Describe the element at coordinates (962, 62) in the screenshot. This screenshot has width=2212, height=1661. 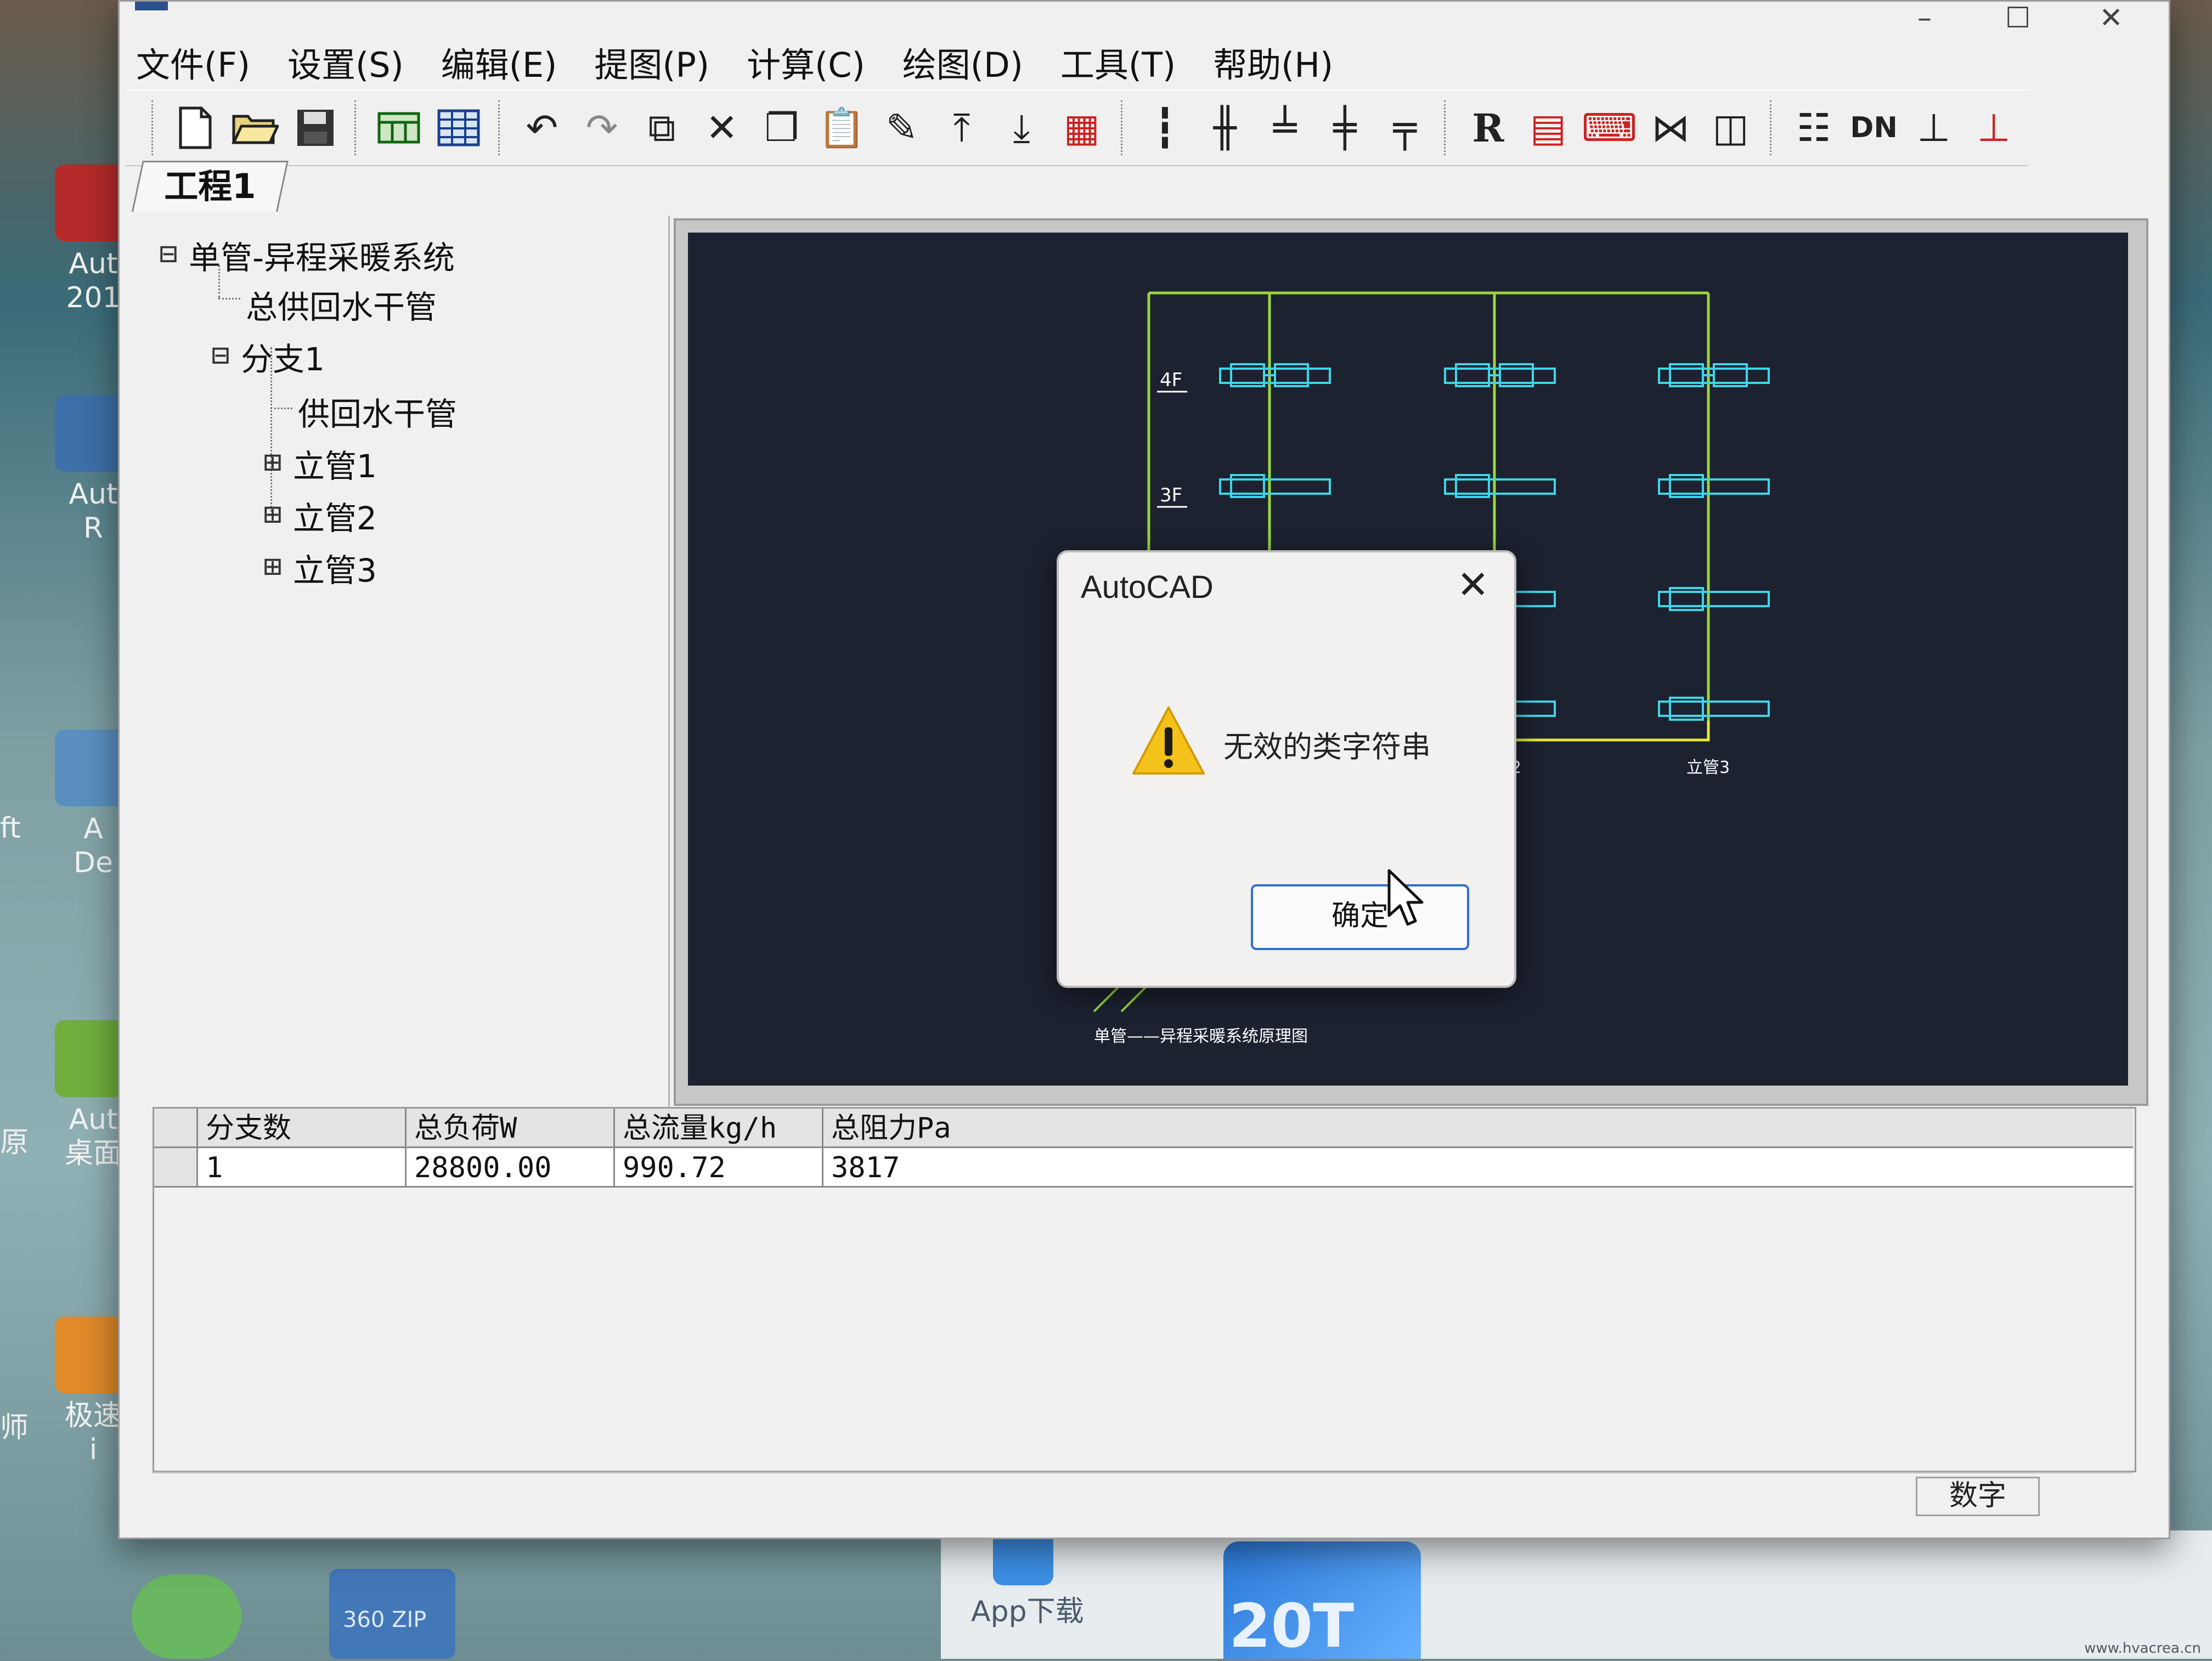
I see `menu-draw: 绘图(D)` at that location.